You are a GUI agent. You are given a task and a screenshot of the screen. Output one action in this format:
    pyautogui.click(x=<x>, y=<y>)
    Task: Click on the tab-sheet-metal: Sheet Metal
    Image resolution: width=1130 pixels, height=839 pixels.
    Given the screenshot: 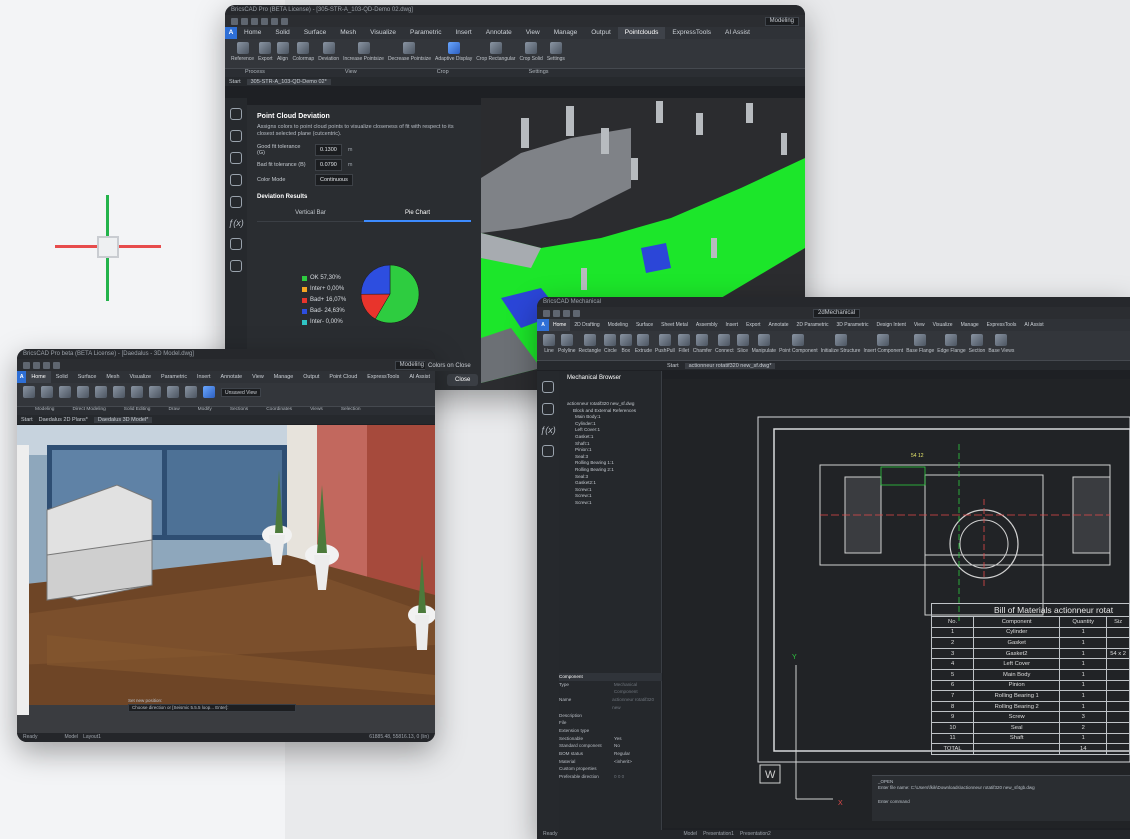 What is the action you would take?
    pyautogui.click(x=674, y=325)
    